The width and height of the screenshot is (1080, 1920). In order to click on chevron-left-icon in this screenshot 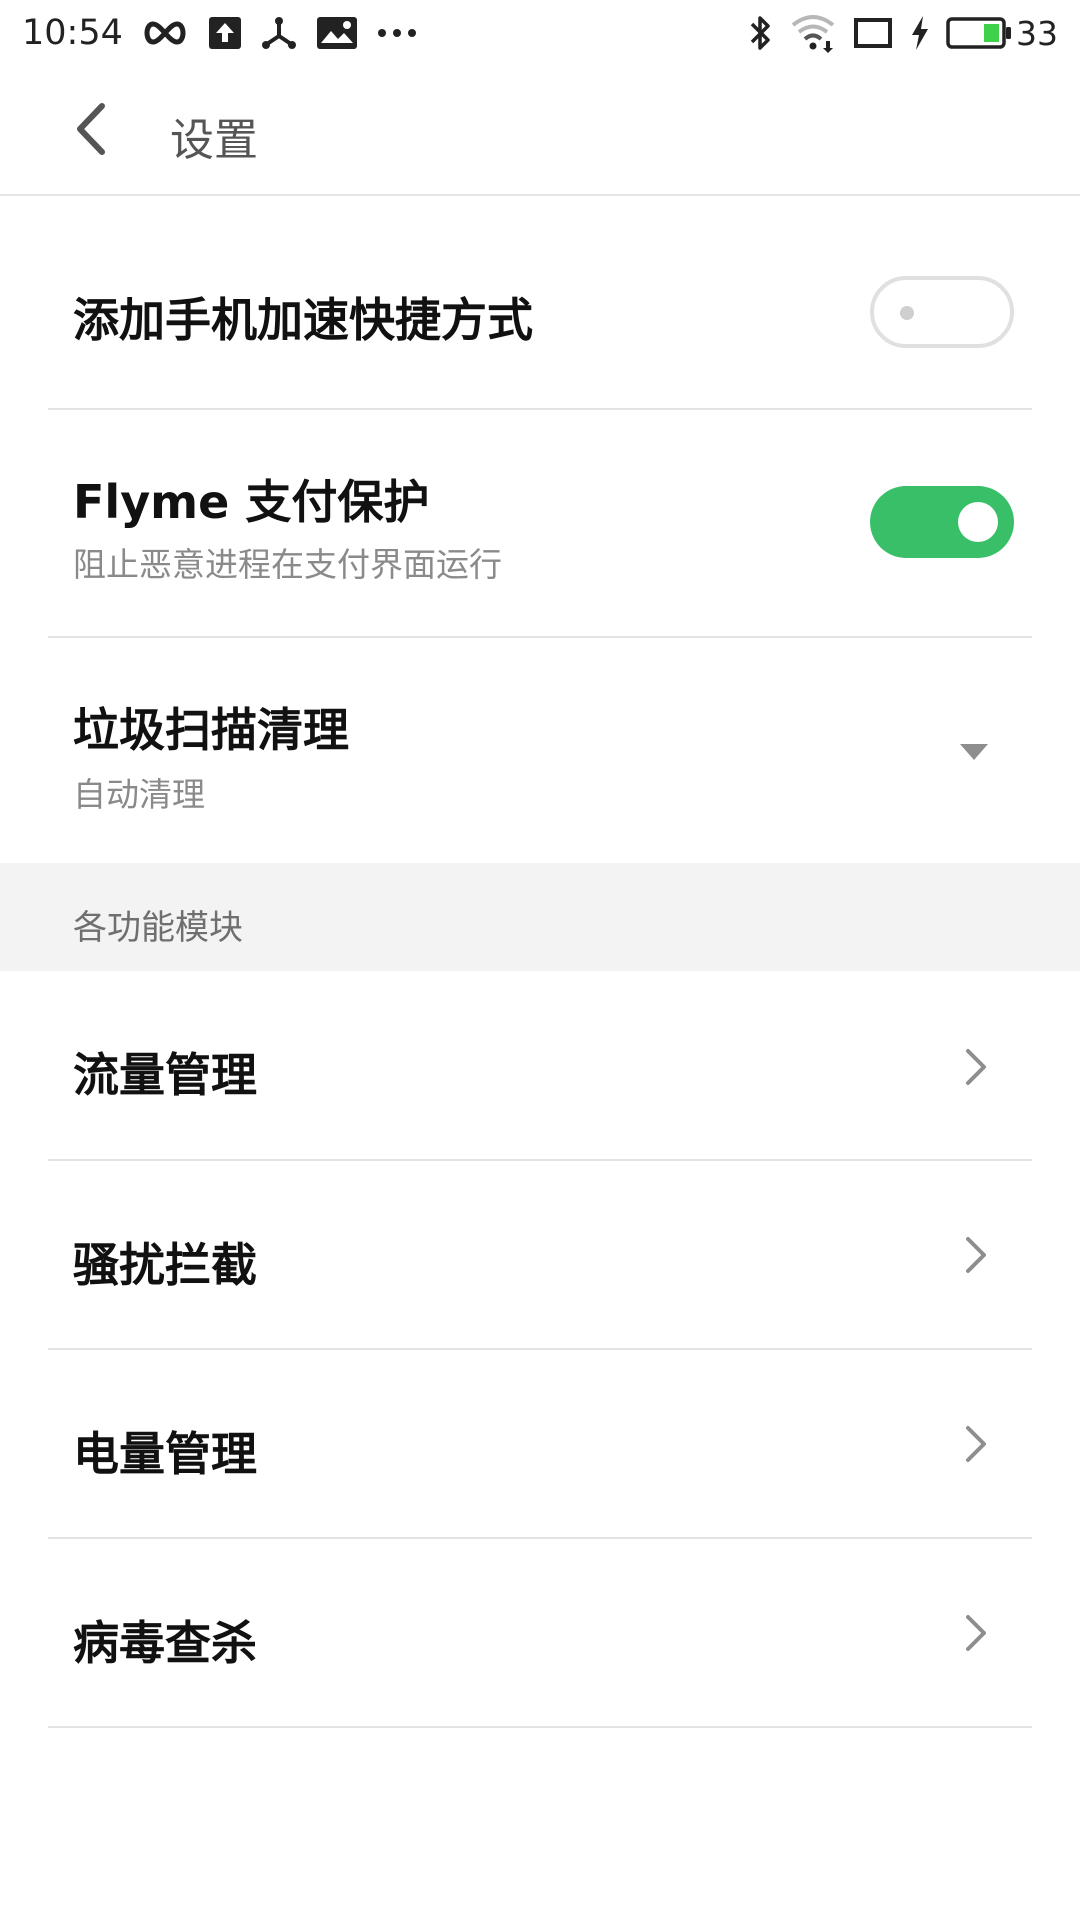, I will do `click(90, 131)`.